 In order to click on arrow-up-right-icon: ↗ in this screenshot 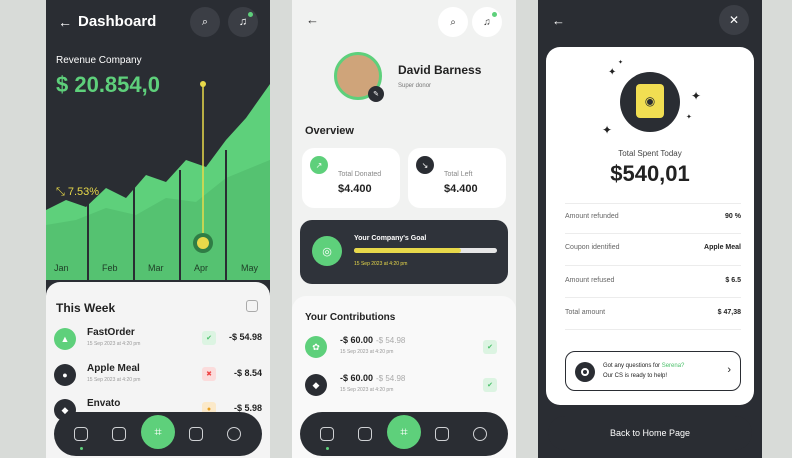, I will do `click(319, 165)`.